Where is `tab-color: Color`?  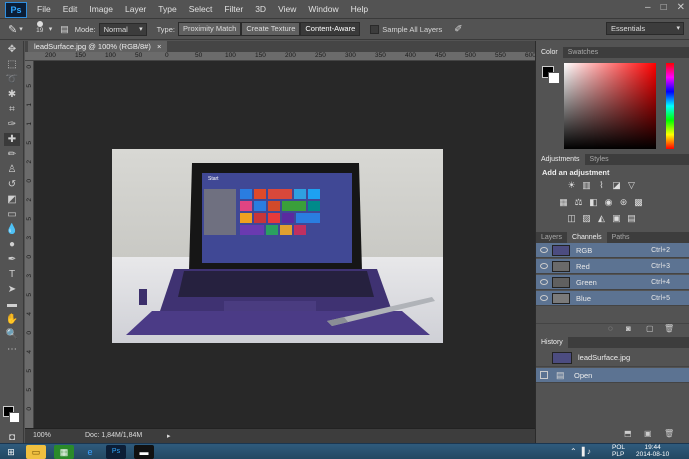 tab-color: Color is located at coordinates (549, 52).